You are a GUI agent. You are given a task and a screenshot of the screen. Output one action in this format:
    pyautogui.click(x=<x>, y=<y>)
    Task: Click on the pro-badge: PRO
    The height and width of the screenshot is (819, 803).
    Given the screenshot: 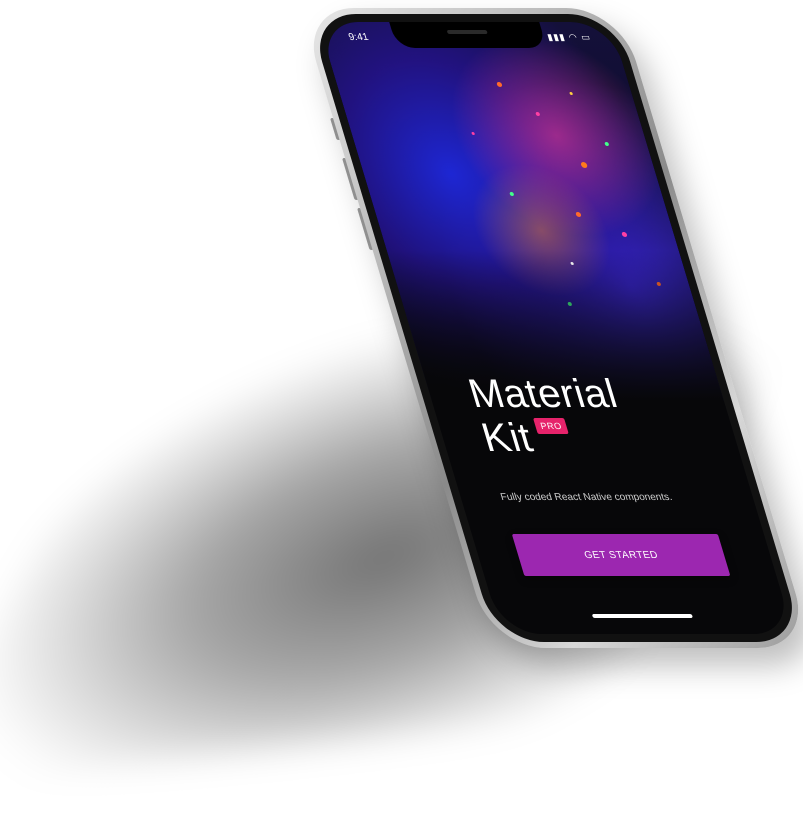 What is the action you would take?
    pyautogui.click(x=551, y=426)
    